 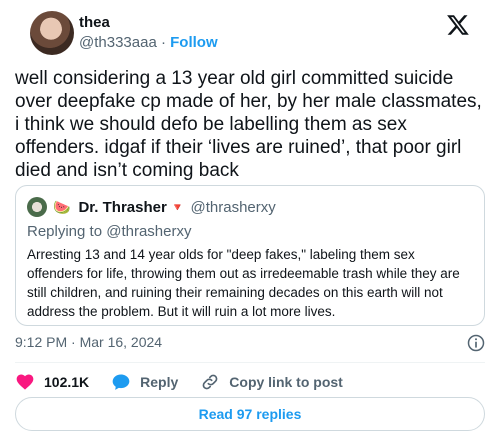 What do you see at coordinates (62, 206) in the screenshot?
I see `watermelon-emoji: 🍉` at bounding box center [62, 206].